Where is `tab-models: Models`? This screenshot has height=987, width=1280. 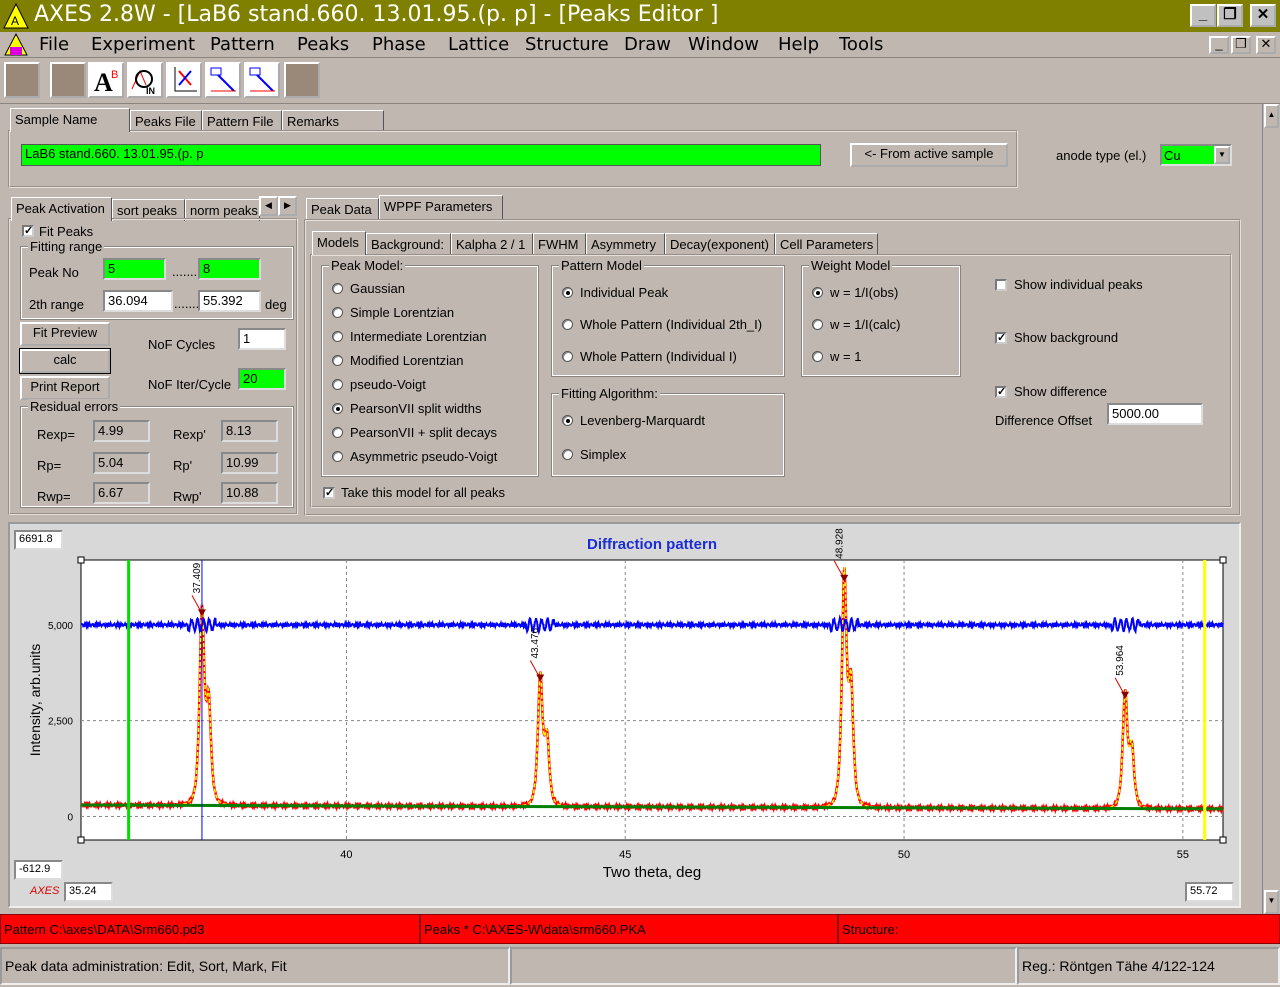 tab-models: Models is located at coordinates (339, 243).